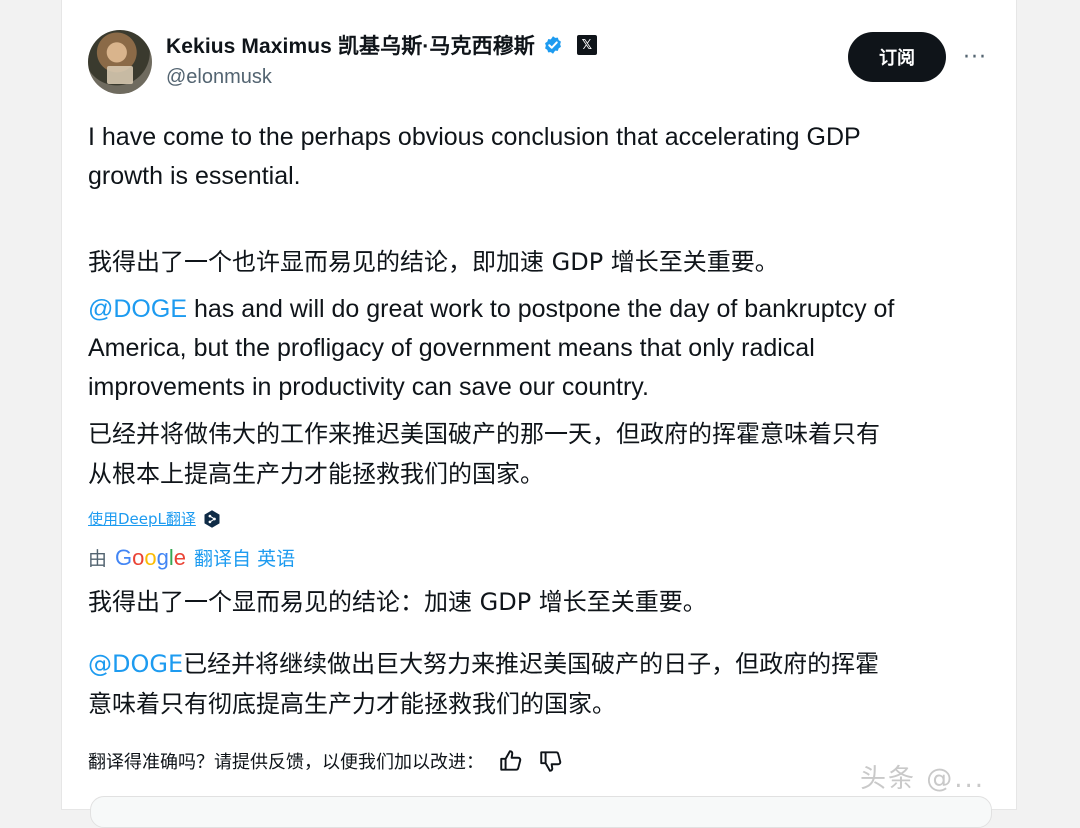 The height and width of the screenshot is (828, 1080). I want to click on display-name: Kekius Maximus 凯基乌斯·马克西穆斯, so click(350, 45).